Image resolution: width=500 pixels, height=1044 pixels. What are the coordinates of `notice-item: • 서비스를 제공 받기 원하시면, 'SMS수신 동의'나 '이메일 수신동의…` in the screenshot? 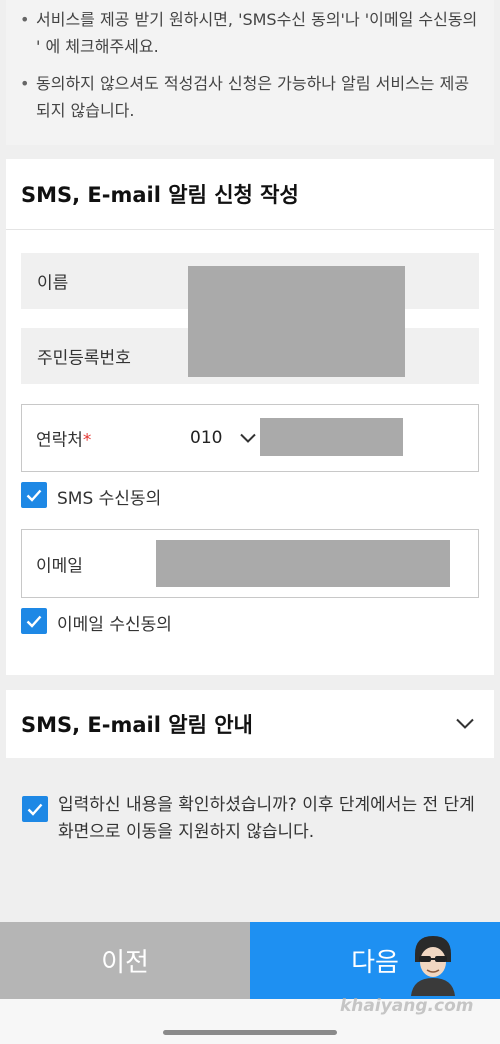 It's located at (250, 33).